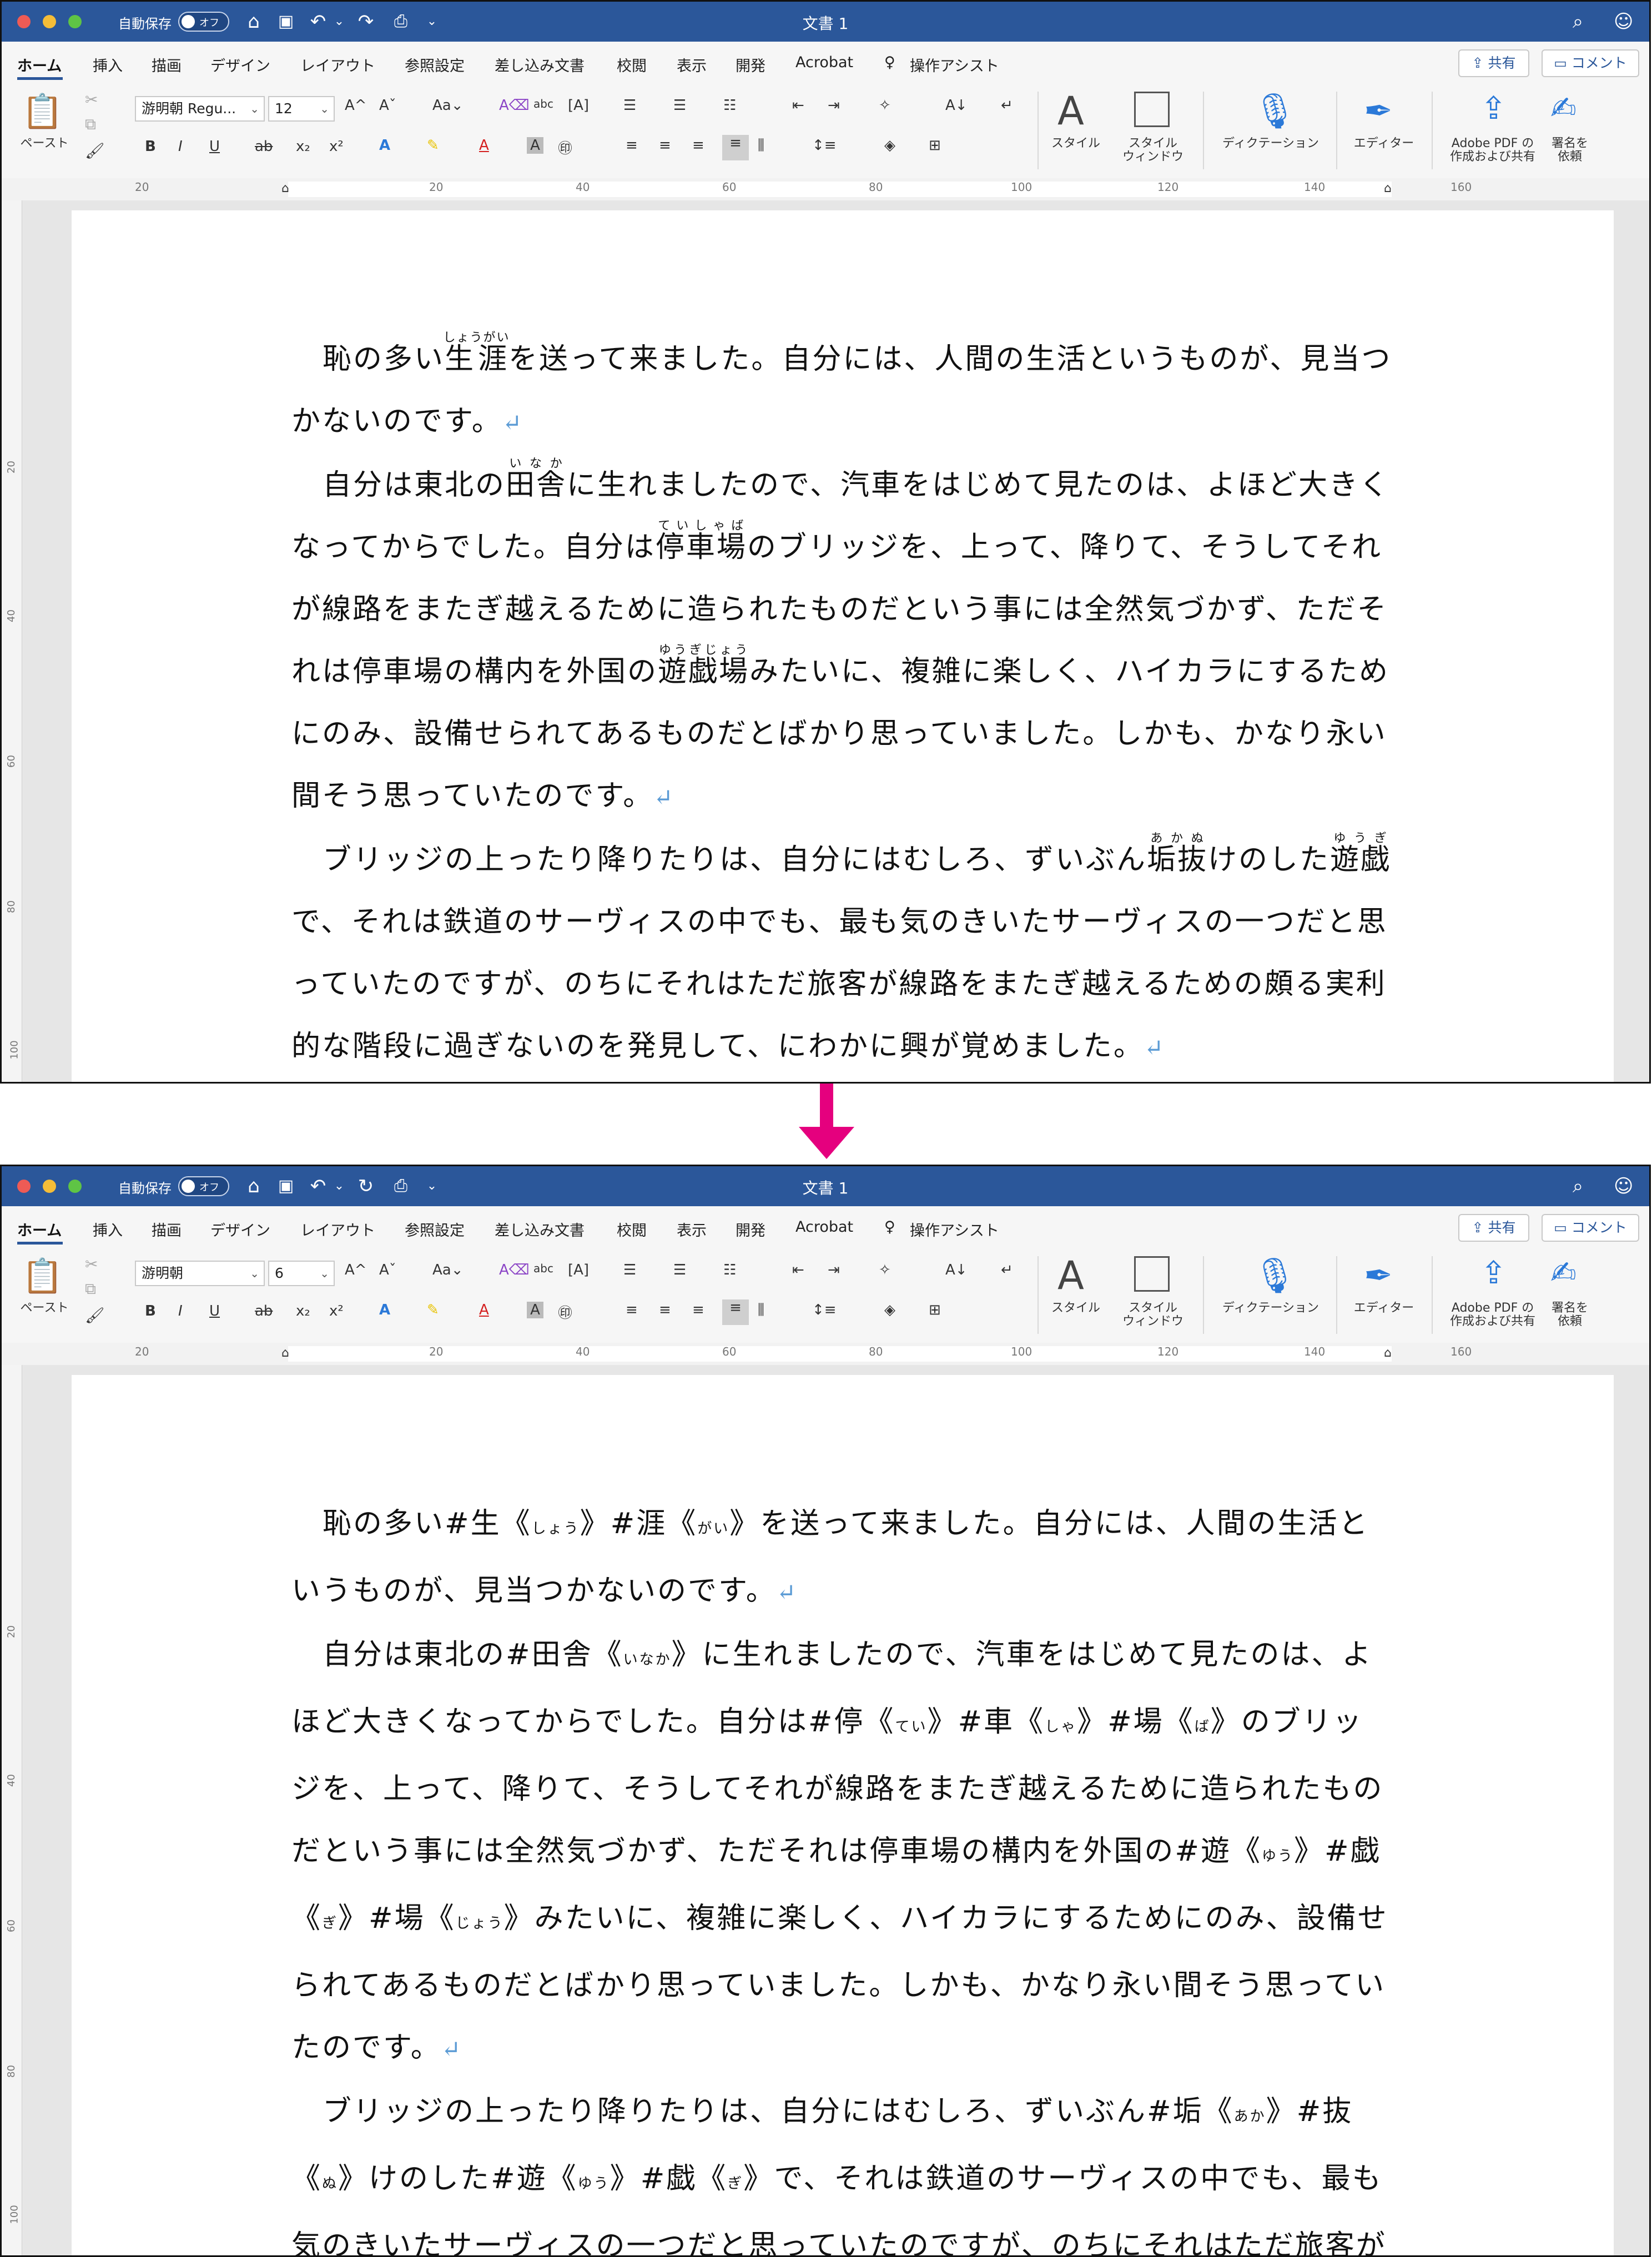  I want to click on font-size-dropdown: 12 ⌄, so click(301, 109).